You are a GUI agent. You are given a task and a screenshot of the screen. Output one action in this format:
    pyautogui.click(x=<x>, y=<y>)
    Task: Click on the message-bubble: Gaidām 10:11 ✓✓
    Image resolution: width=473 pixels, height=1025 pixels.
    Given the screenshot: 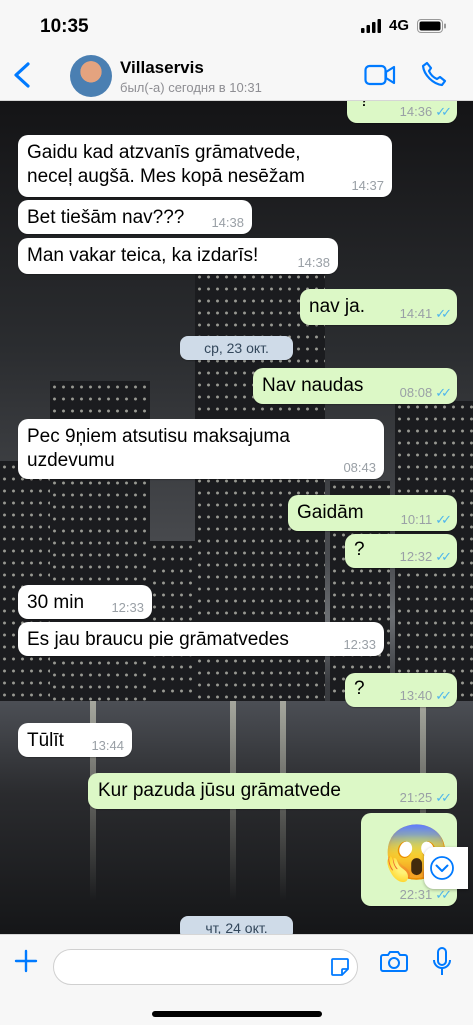 What is the action you would take?
    pyautogui.click(x=372, y=513)
    